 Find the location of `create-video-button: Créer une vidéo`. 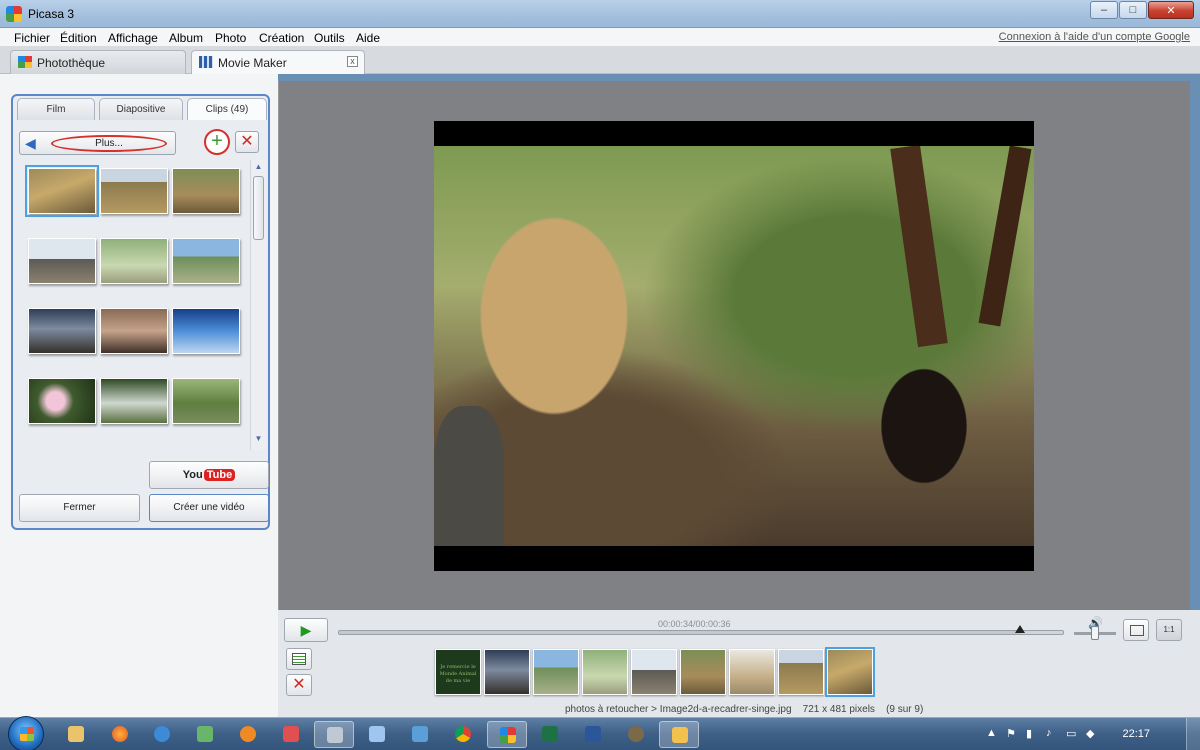

create-video-button: Créer une vidéo is located at coordinates (209, 508).